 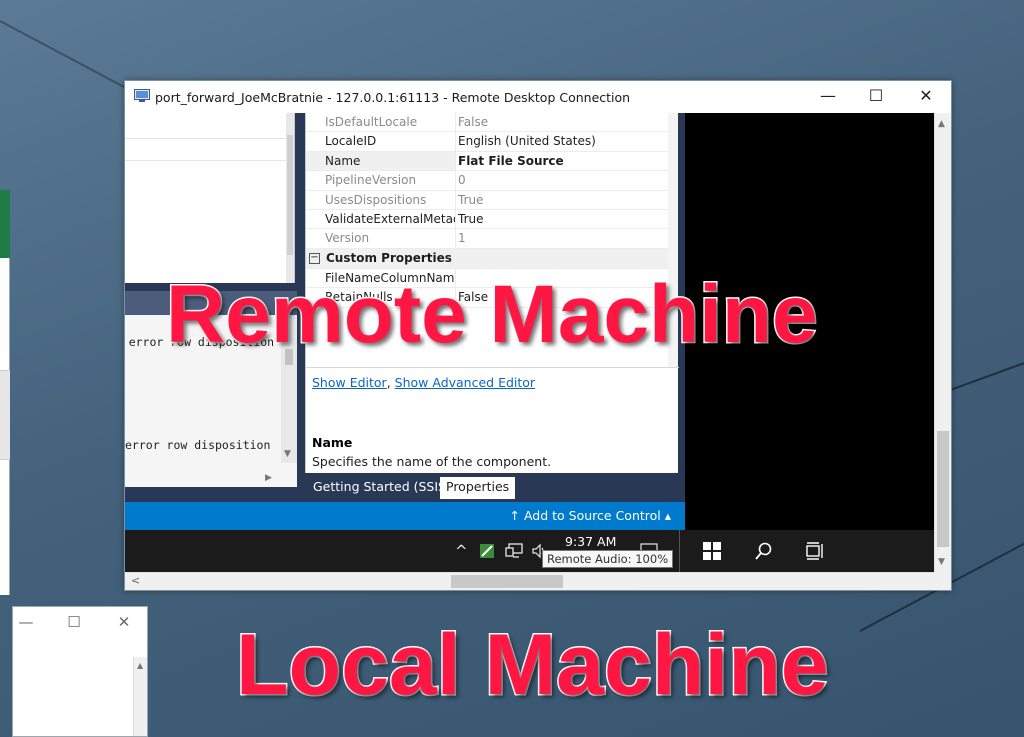 I want to click on pane-scrollbar, so click(x=290, y=198).